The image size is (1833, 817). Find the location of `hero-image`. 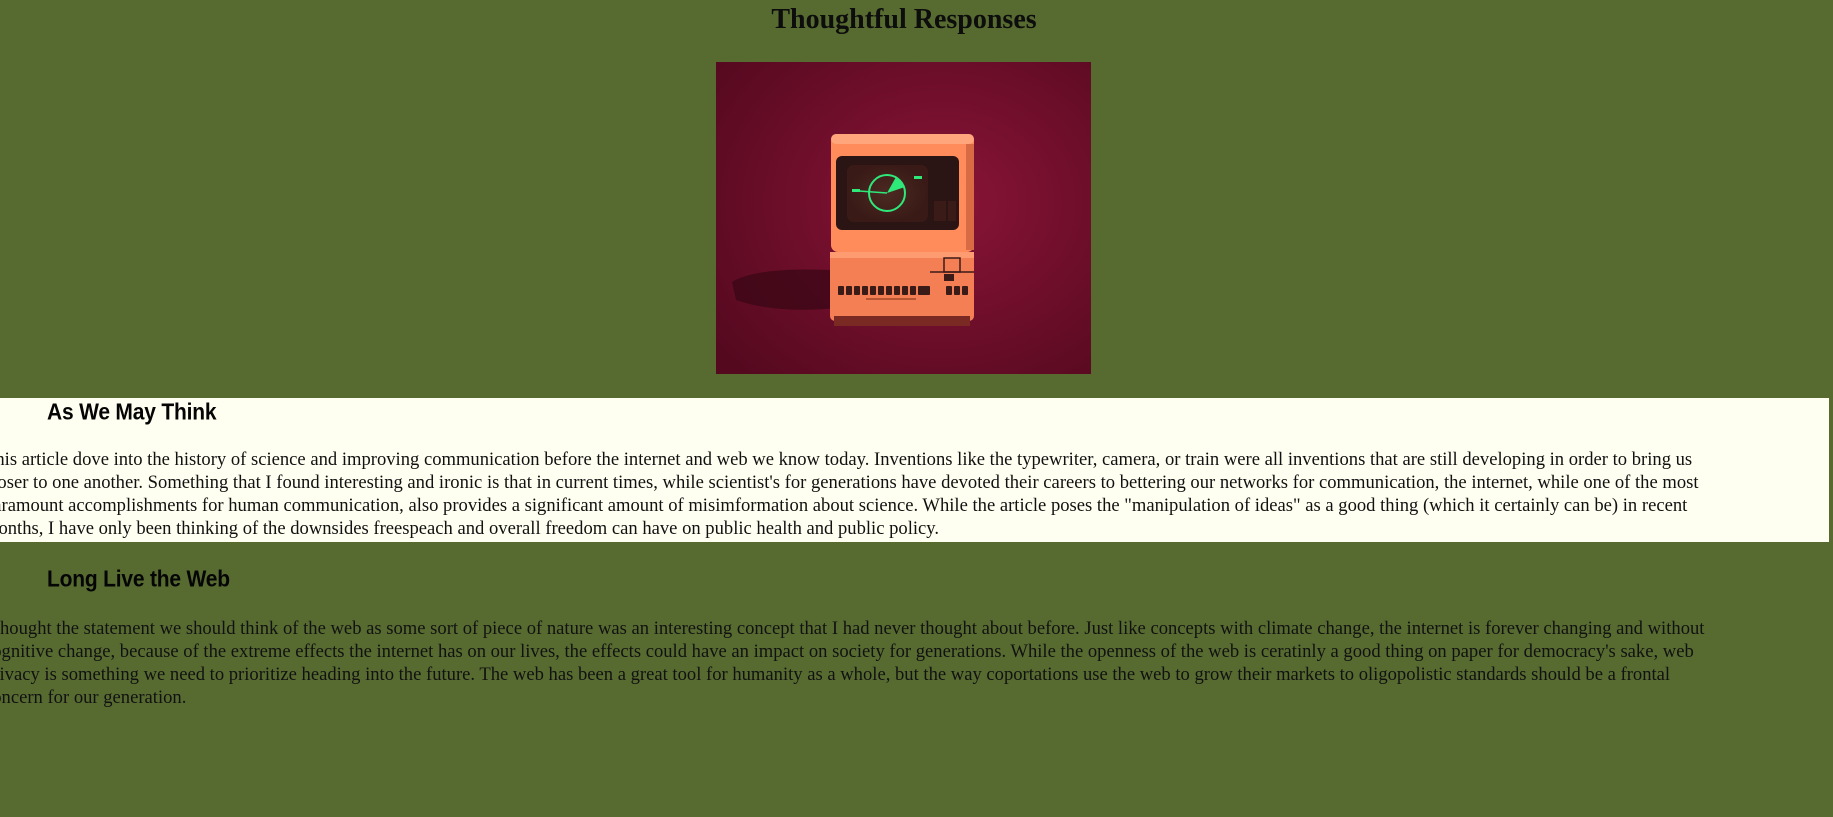

hero-image is located at coordinates (903, 218).